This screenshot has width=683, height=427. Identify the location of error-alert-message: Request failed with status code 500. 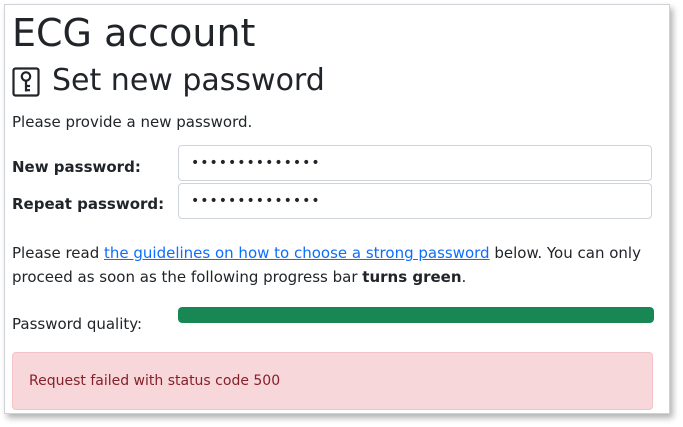
(155, 381).